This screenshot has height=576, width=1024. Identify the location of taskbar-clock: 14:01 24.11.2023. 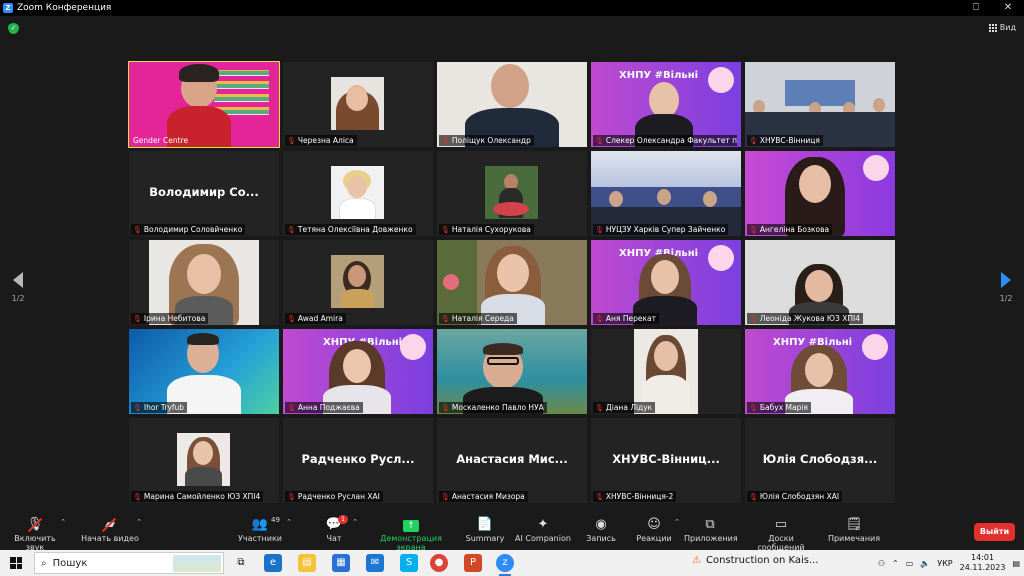
(983, 563).